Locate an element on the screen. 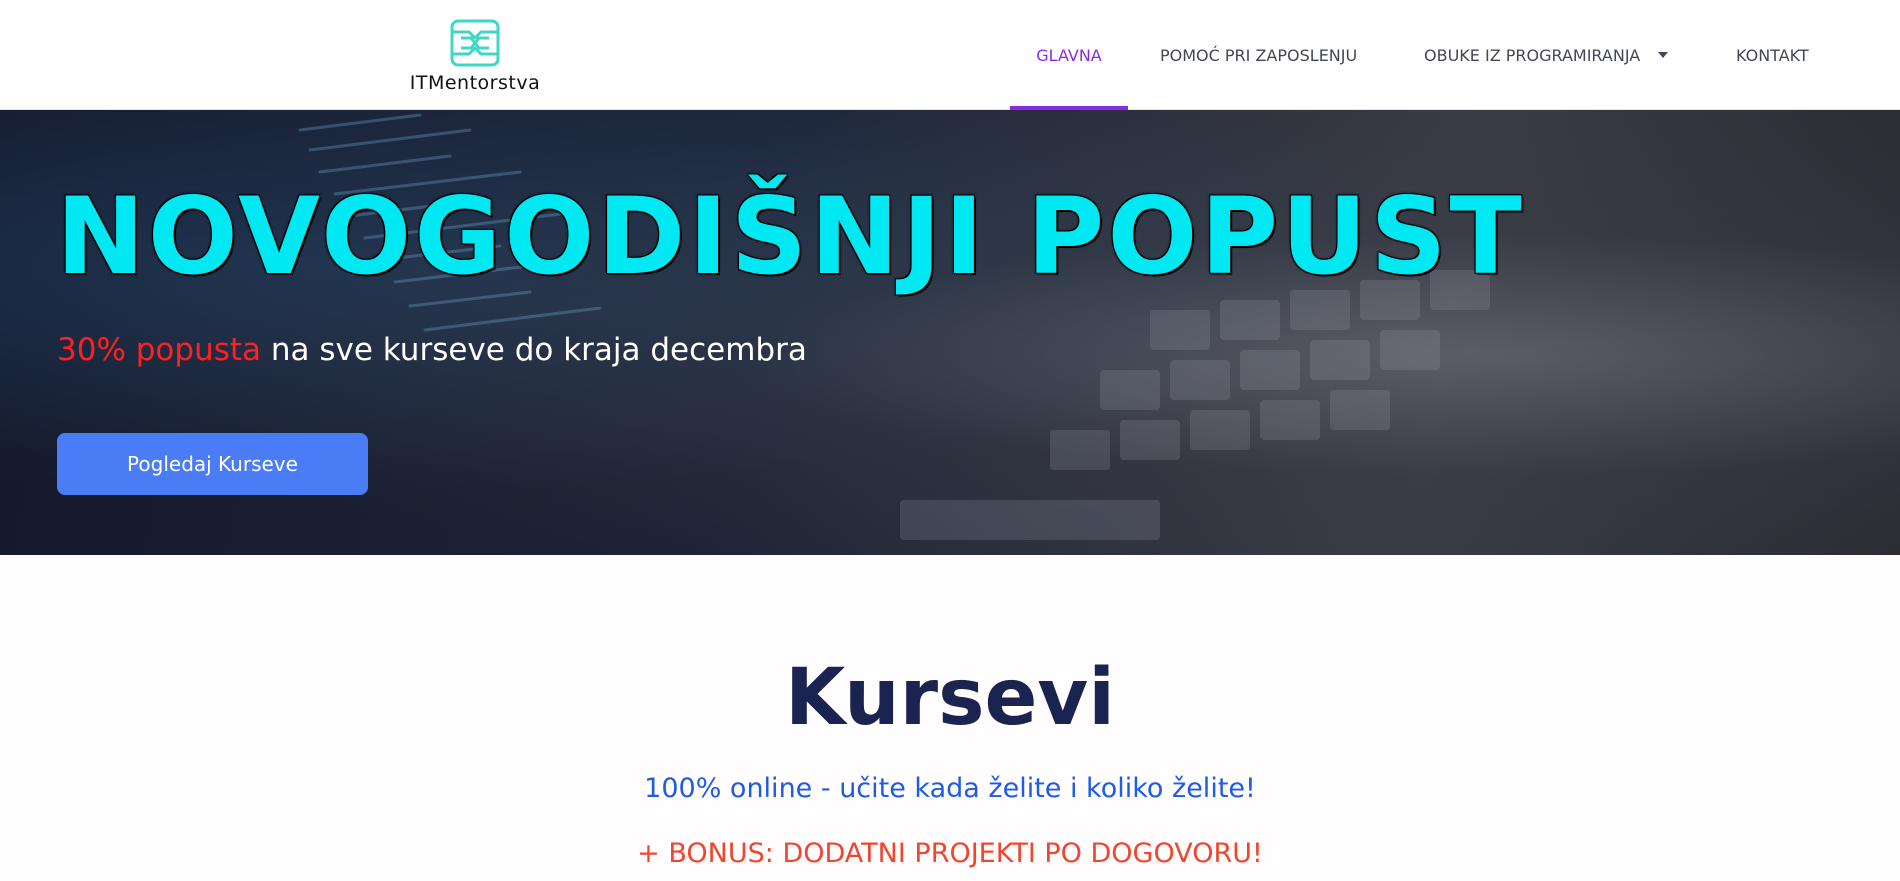 Image resolution: width=1900 pixels, height=881 pixels. nav-label: OBUKE IZ PROGRAMIRANJA is located at coordinates (1532, 55).